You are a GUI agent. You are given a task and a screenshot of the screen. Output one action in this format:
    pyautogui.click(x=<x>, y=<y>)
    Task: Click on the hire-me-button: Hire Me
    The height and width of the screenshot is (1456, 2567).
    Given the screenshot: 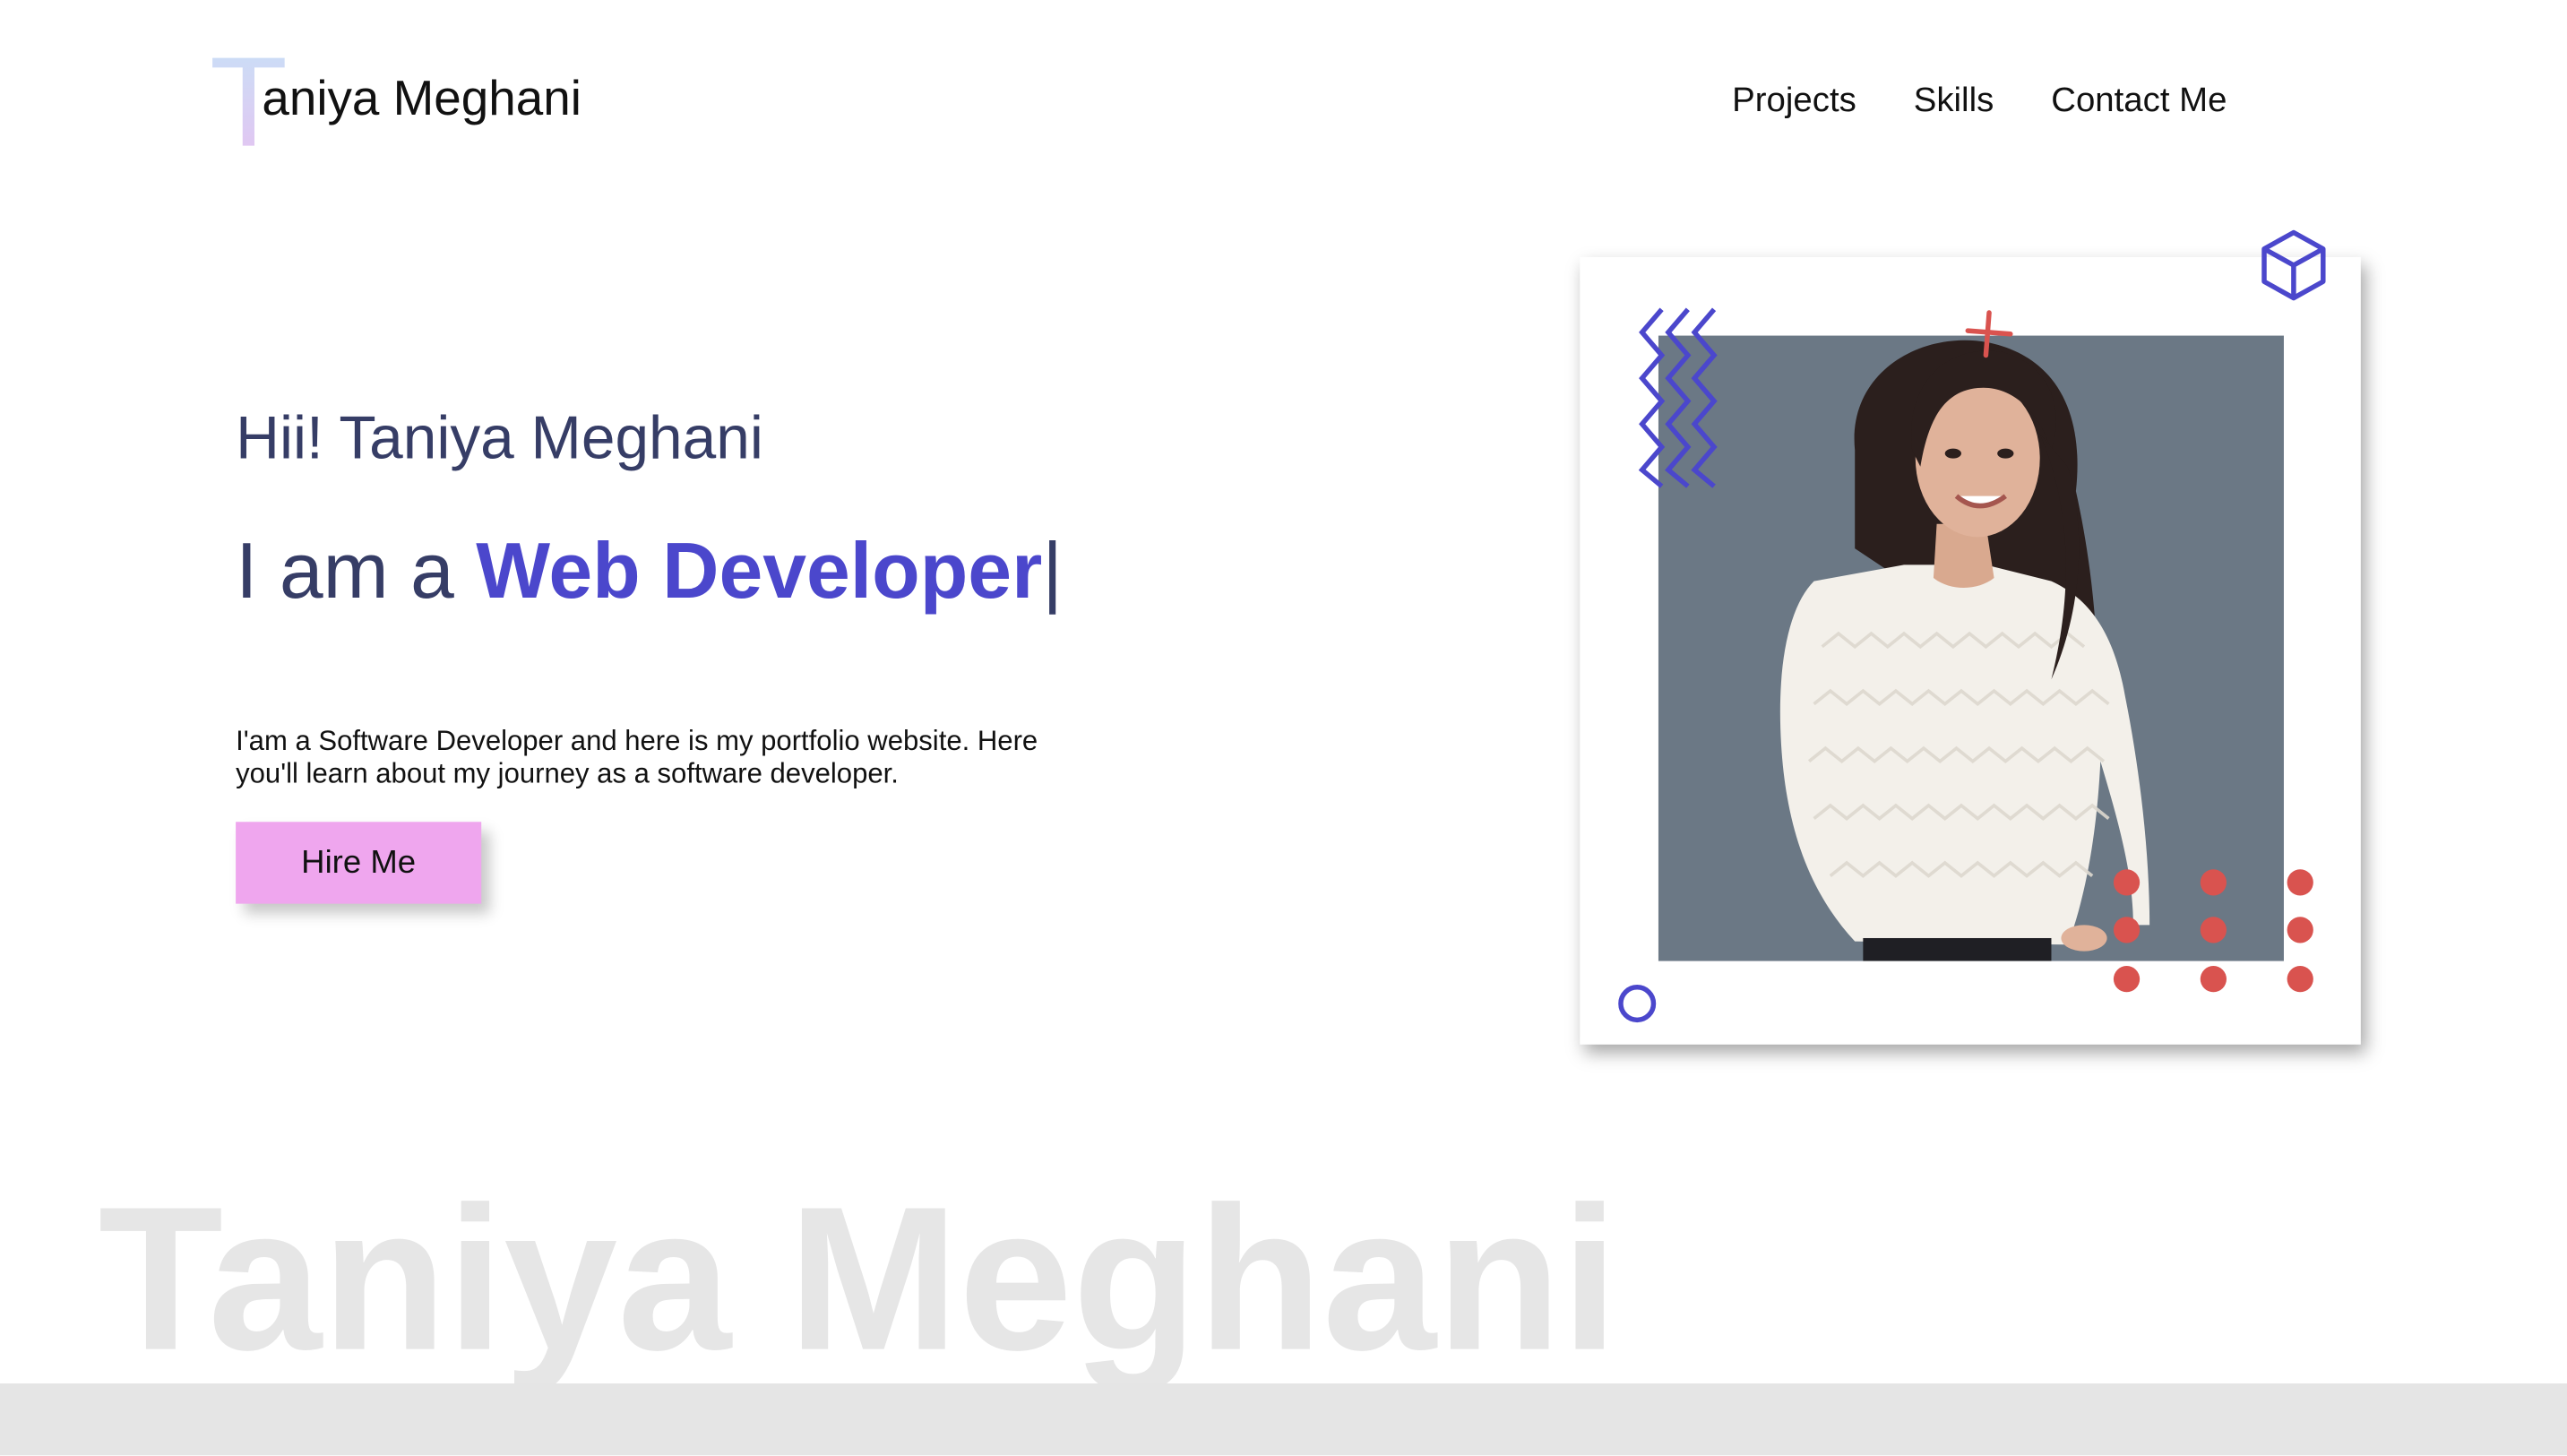 What is the action you would take?
    pyautogui.click(x=359, y=863)
    